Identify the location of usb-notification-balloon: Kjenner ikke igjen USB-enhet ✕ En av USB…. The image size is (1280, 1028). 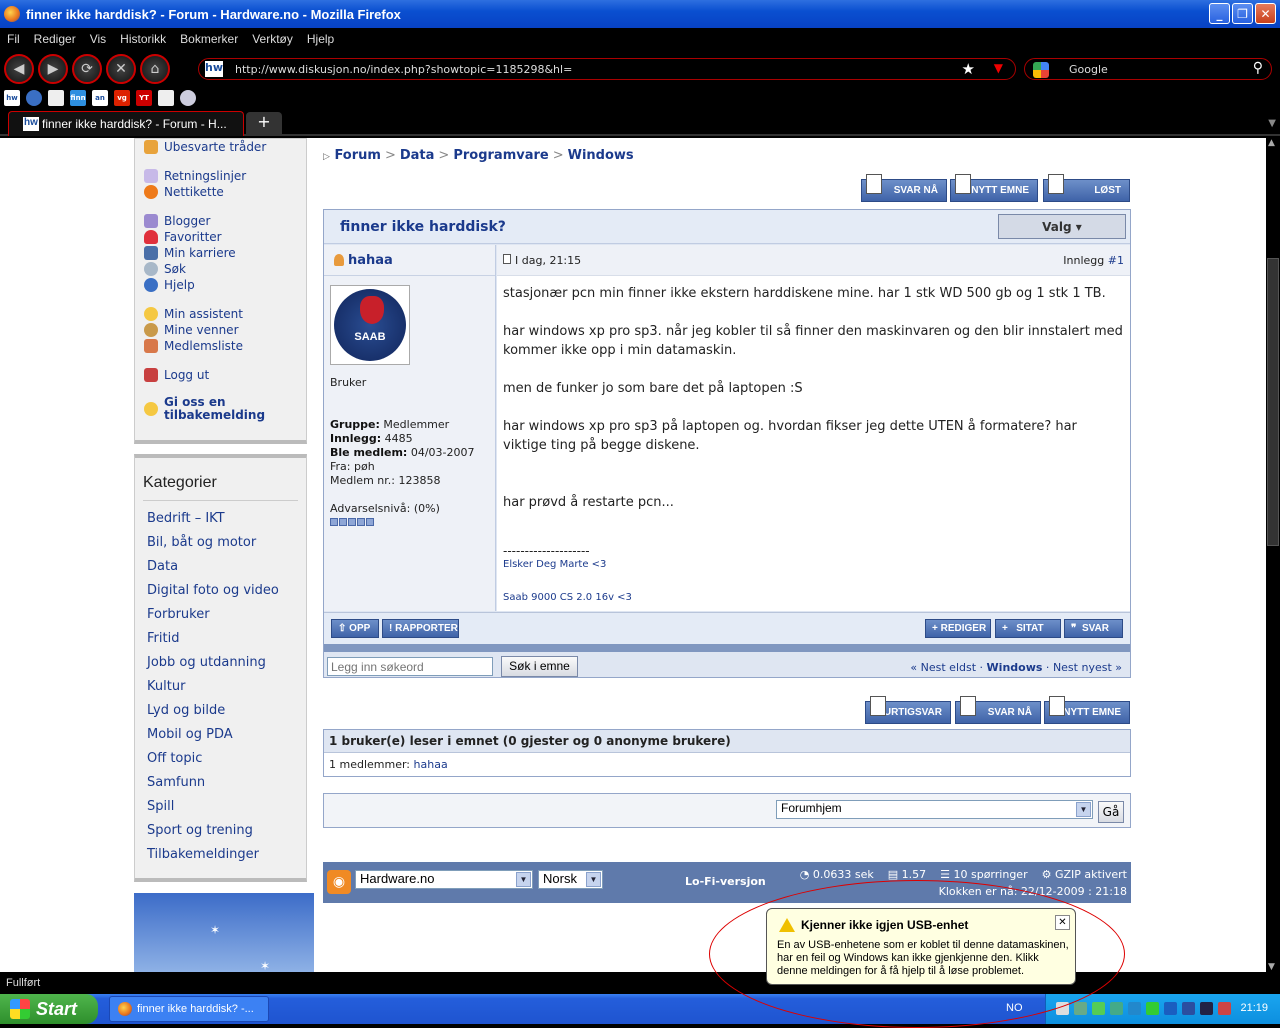
(921, 946).